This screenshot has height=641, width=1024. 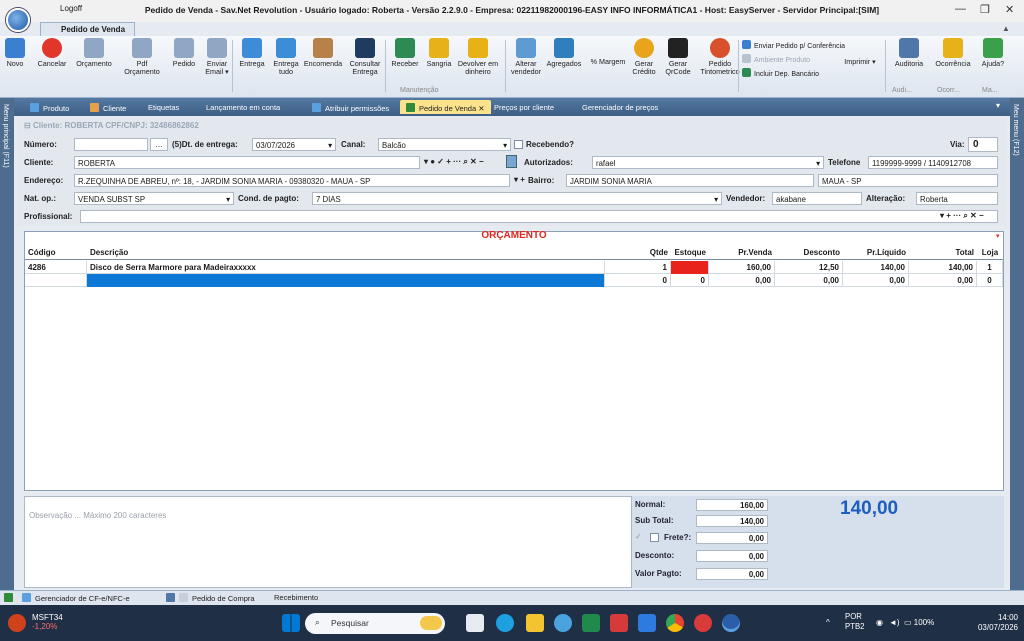 What do you see at coordinates (828, 622) in the screenshot?
I see `tray-overflow-icon: ^` at bounding box center [828, 622].